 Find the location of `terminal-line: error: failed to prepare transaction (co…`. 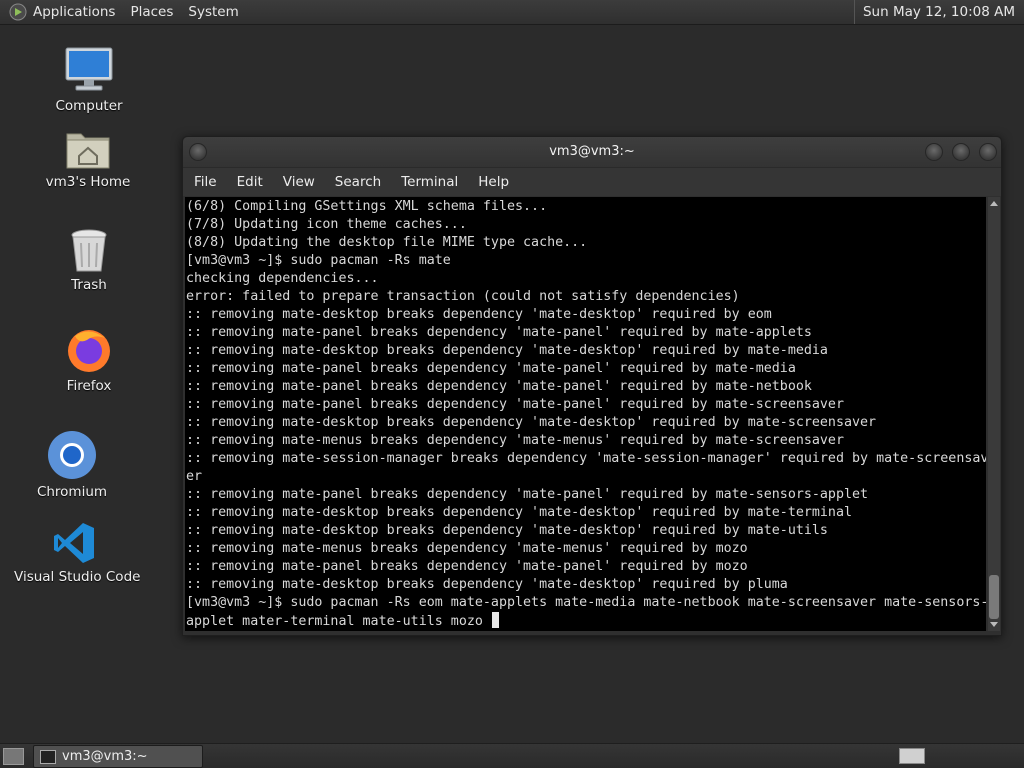

terminal-line: error: failed to prepare transaction (co… is located at coordinates (463, 296).